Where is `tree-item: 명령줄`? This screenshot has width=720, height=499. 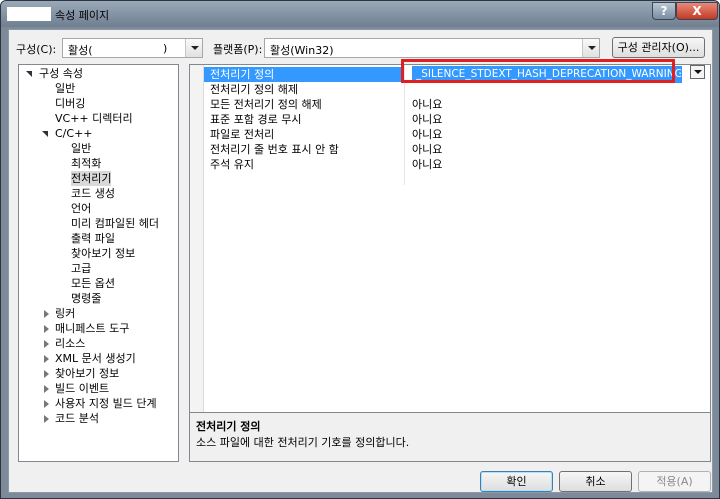
tree-item: 명령줄 is located at coordinates (86, 298).